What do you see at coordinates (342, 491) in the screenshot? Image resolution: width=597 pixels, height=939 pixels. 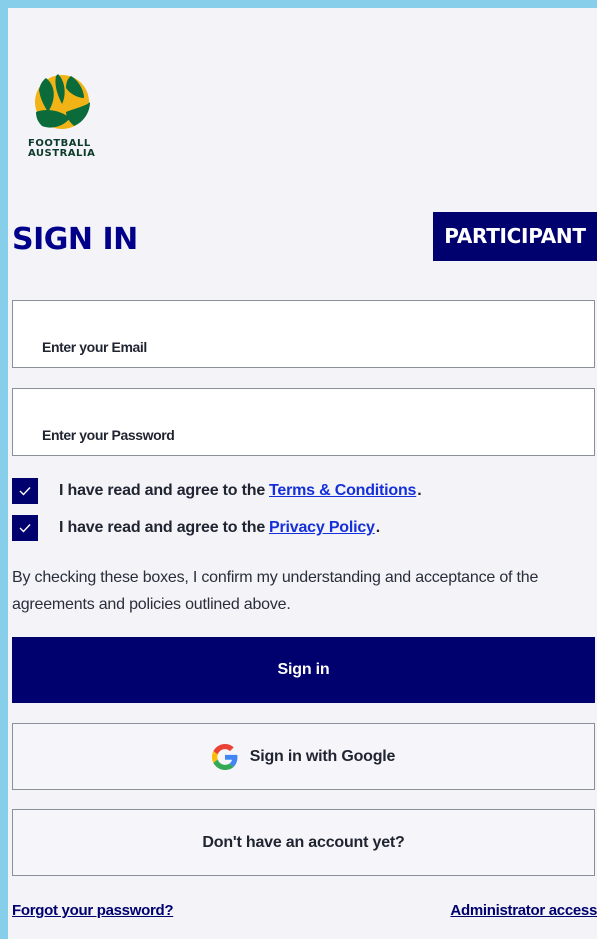 I see `terms-conditions-link: Terms & Conditions` at bounding box center [342, 491].